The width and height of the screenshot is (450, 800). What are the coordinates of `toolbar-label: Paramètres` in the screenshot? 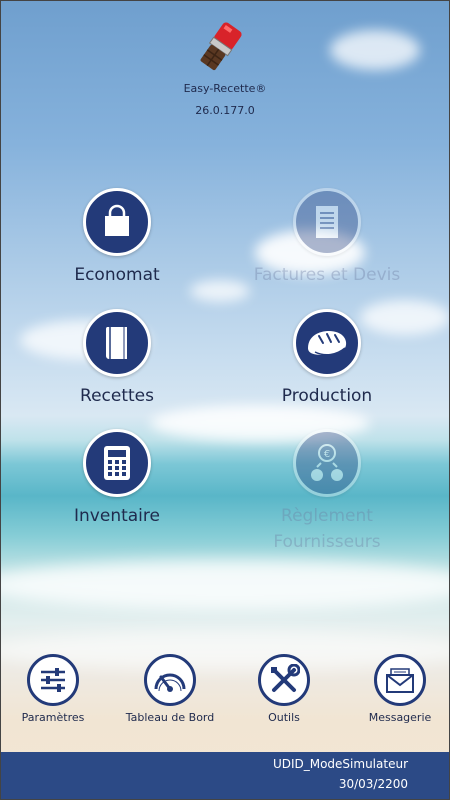 It's located at (53, 717).